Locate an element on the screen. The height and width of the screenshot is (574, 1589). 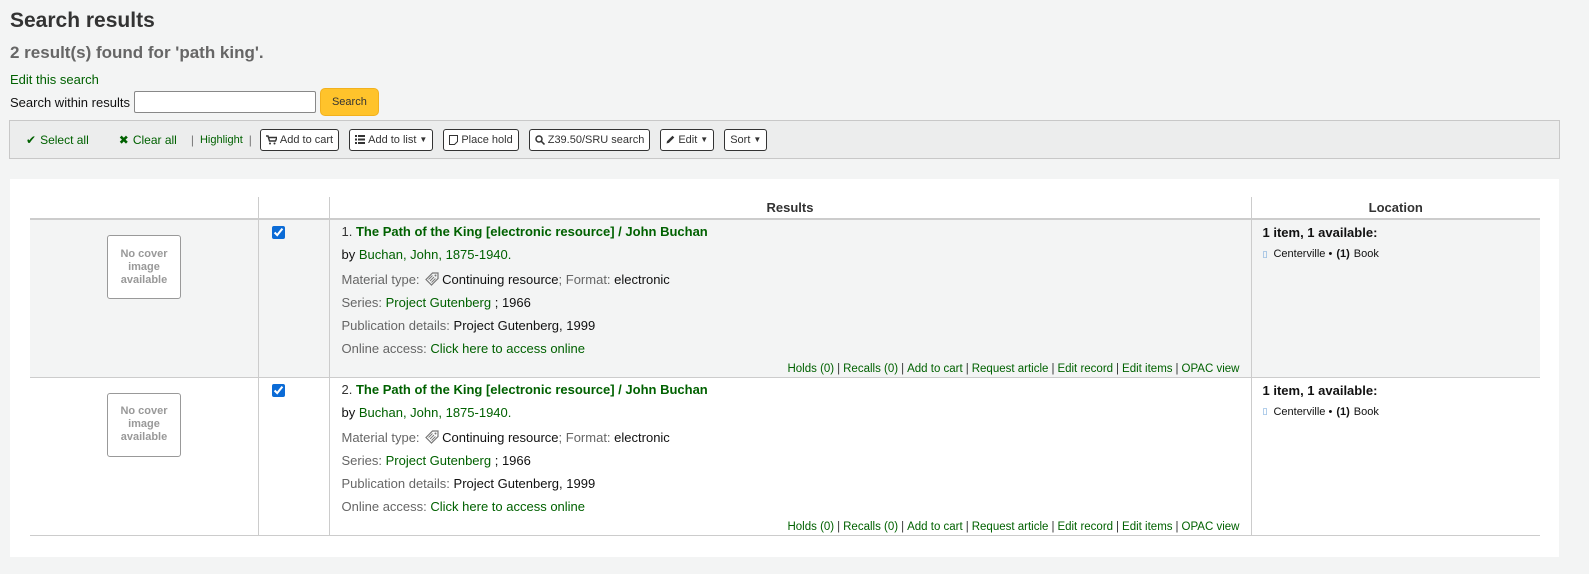
search-within-label: Search within results is located at coordinates (70, 102).